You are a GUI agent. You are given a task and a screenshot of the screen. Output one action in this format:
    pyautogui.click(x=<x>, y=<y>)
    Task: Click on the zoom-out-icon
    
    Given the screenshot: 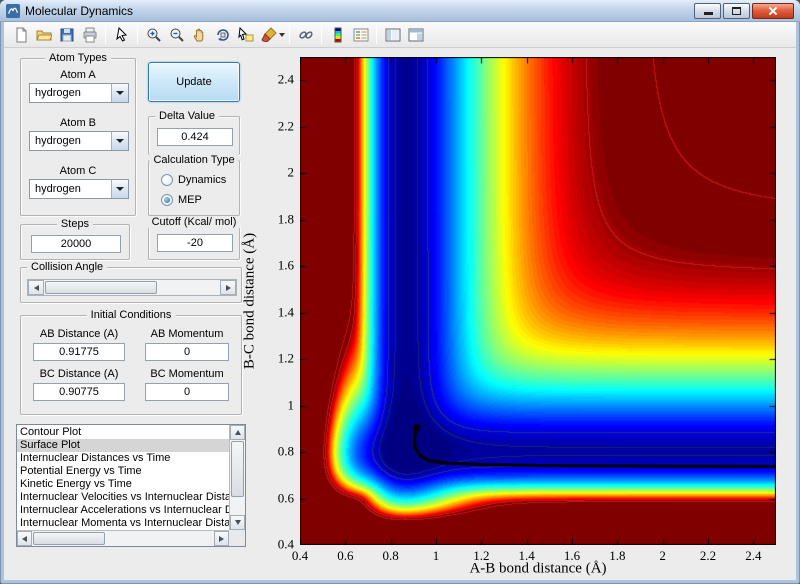 What is the action you would take?
    pyautogui.click(x=177, y=35)
    